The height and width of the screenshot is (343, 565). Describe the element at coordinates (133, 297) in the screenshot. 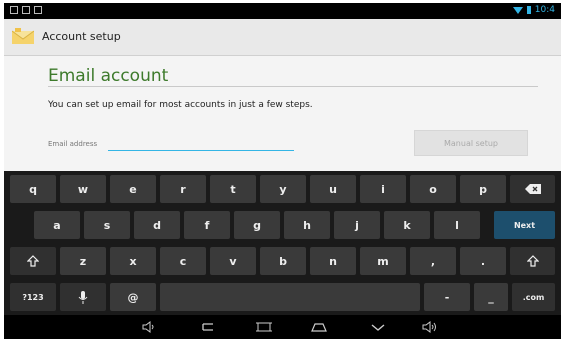

I see `key-at: @` at that location.